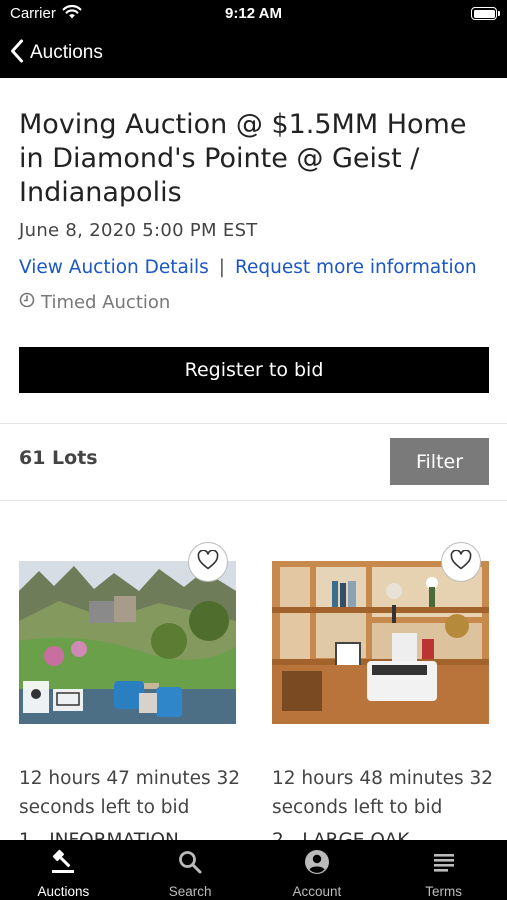  Describe the element at coordinates (356, 267) in the screenshot. I see `request-more-information-link: Request more information` at that location.